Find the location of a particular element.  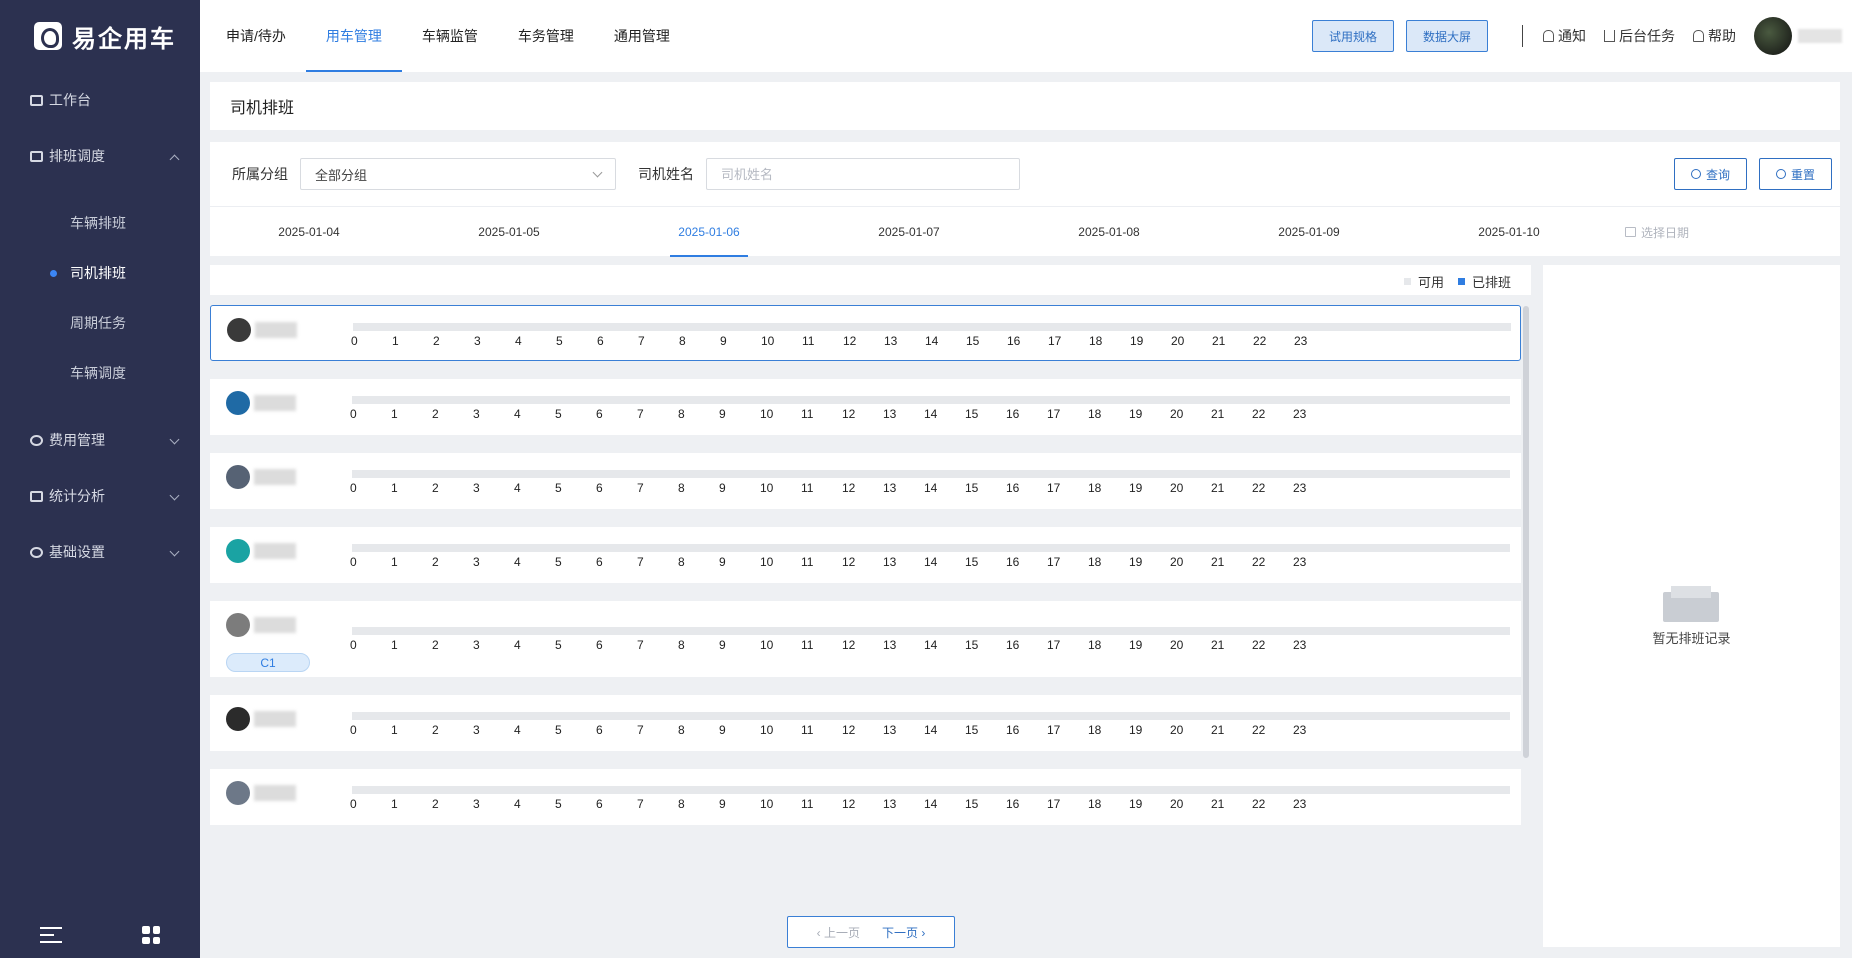

hour-tick-label: 9 is located at coordinates (722, 562).